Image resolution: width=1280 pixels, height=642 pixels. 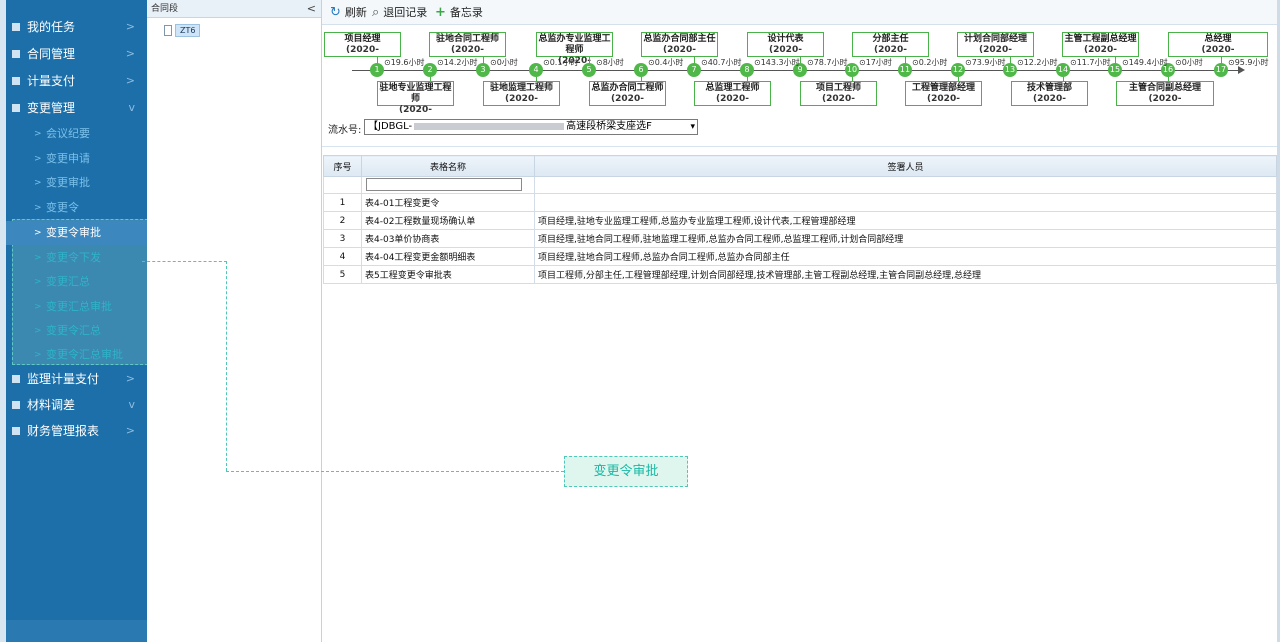 What do you see at coordinates (1063, 70) in the screenshot?
I see `step-node: 14` at bounding box center [1063, 70].